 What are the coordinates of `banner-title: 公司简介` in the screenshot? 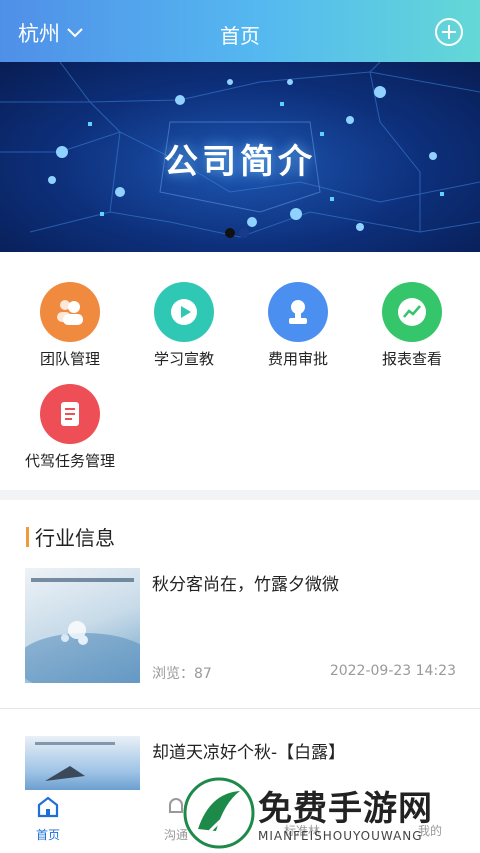 It's located at (240, 162).